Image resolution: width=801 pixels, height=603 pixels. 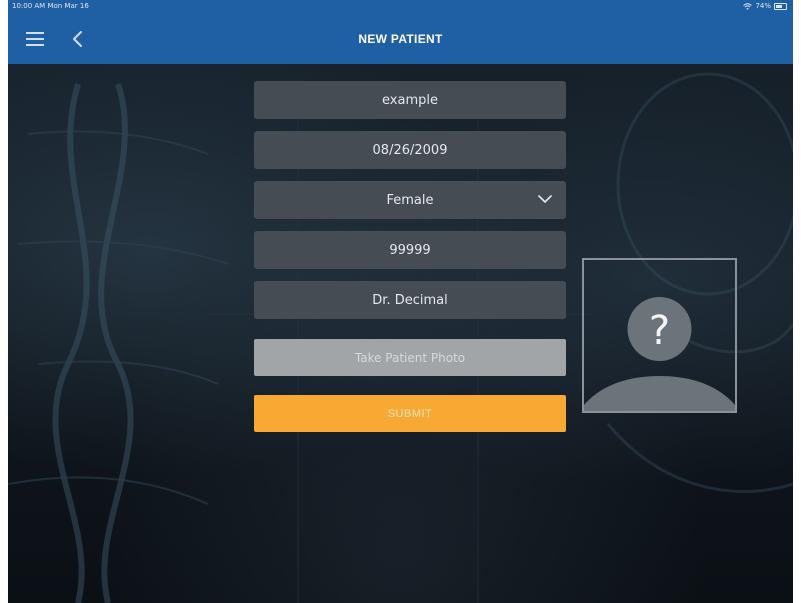 I want to click on zip-code-value: 99999, so click(x=410, y=250).